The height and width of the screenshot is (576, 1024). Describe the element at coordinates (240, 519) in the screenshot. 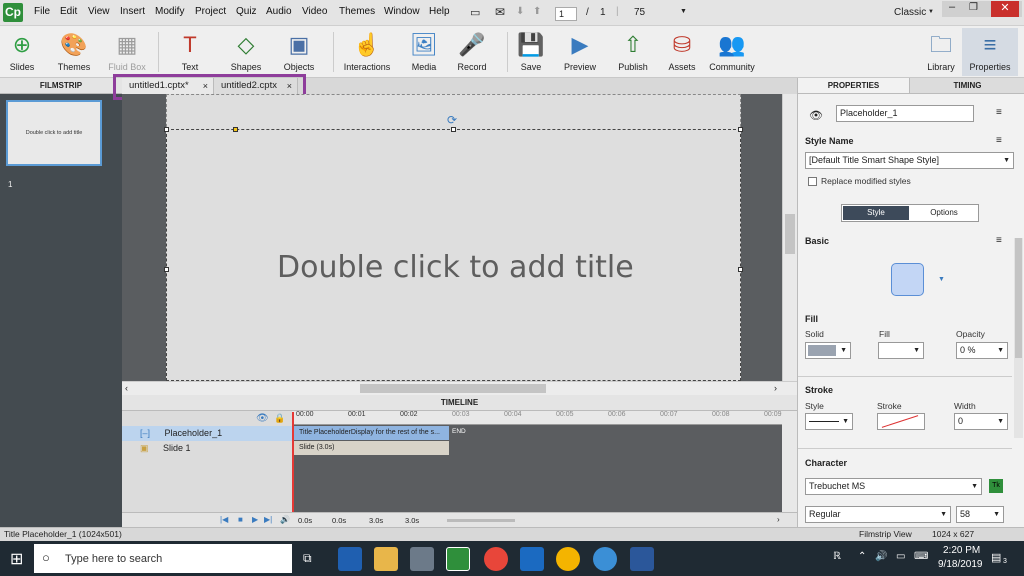

I see `stop-icon: ■` at that location.